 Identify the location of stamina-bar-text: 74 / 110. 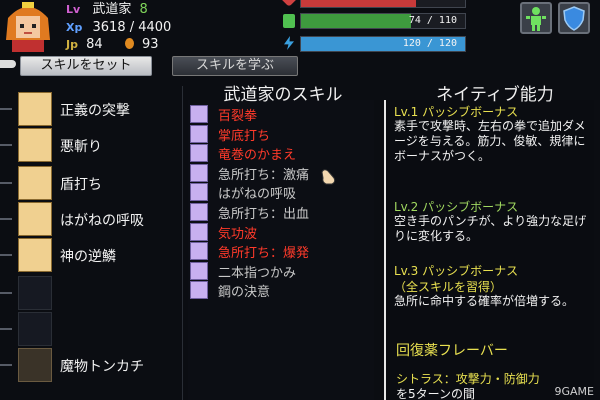
(432, 20).